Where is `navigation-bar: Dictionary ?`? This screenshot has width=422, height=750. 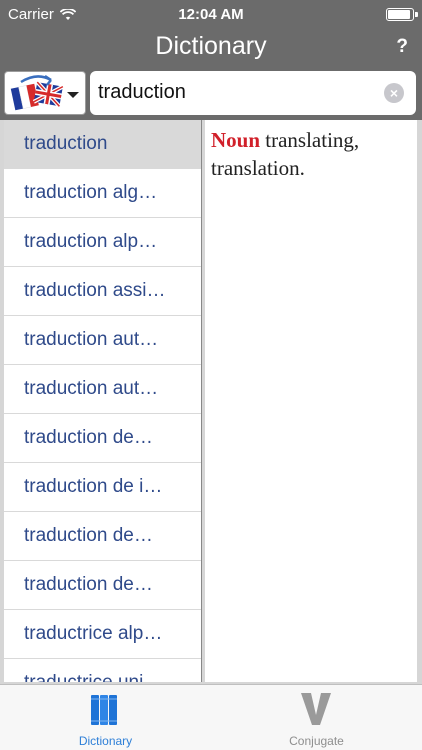 navigation-bar: Dictionary ? is located at coordinates (211, 48).